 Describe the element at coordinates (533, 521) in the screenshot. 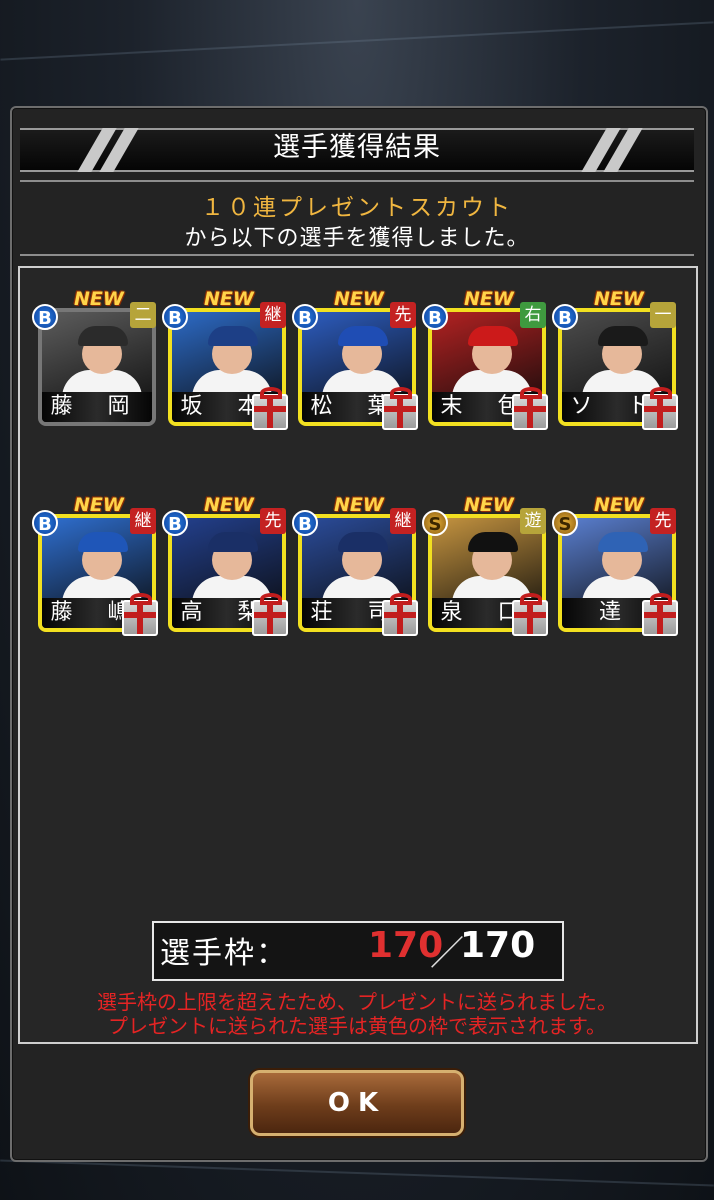

I see `position-badge: 遊` at that location.